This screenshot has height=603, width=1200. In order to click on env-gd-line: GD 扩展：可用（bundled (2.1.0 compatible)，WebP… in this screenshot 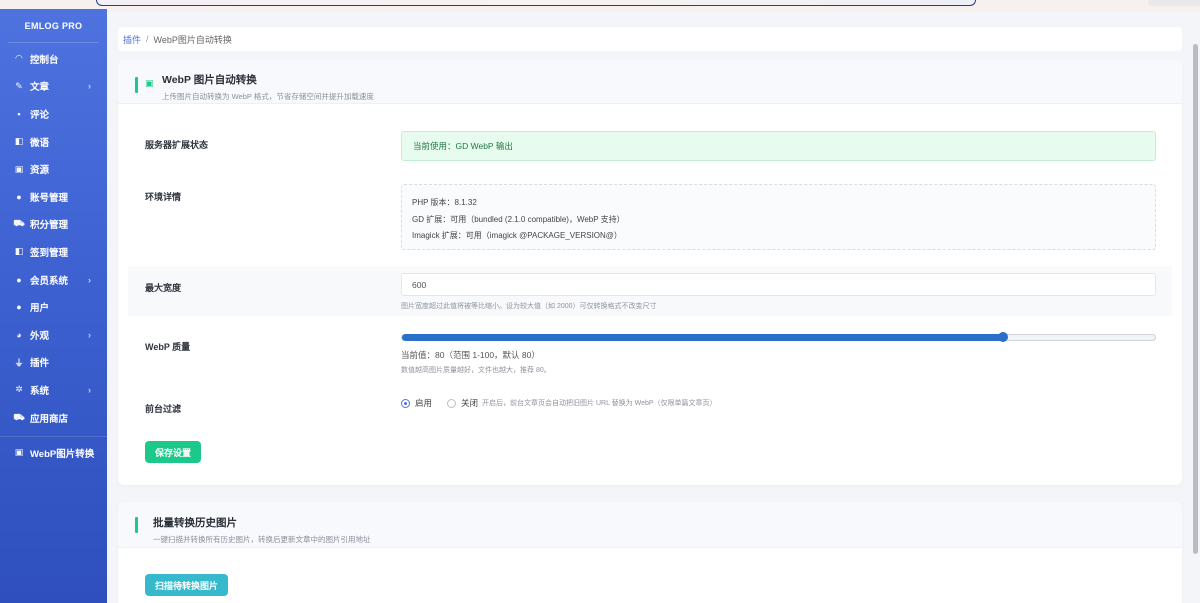, I will do `click(518, 219)`.